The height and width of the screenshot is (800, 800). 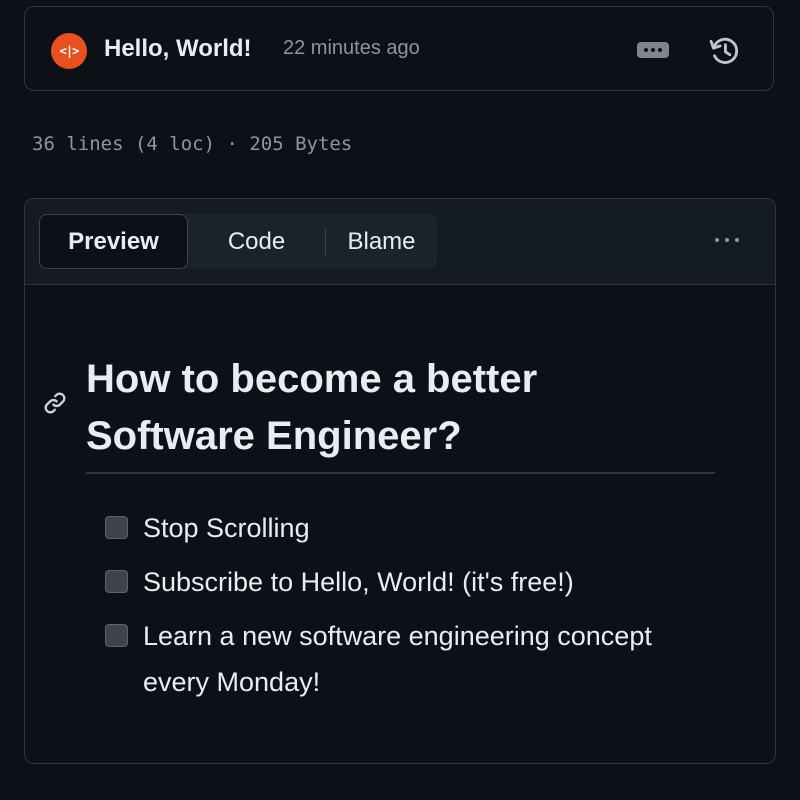 What do you see at coordinates (178, 49) in the screenshot?
I see `commit-author-link: Hello, World!` at bounding box center [178, 49].